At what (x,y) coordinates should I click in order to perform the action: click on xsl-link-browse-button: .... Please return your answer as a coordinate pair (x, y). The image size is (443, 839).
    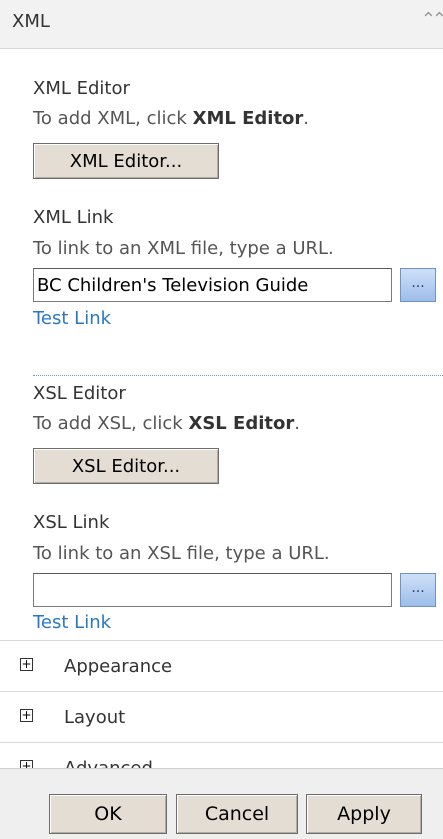
    Looking at the image, I should click on (418, 590).